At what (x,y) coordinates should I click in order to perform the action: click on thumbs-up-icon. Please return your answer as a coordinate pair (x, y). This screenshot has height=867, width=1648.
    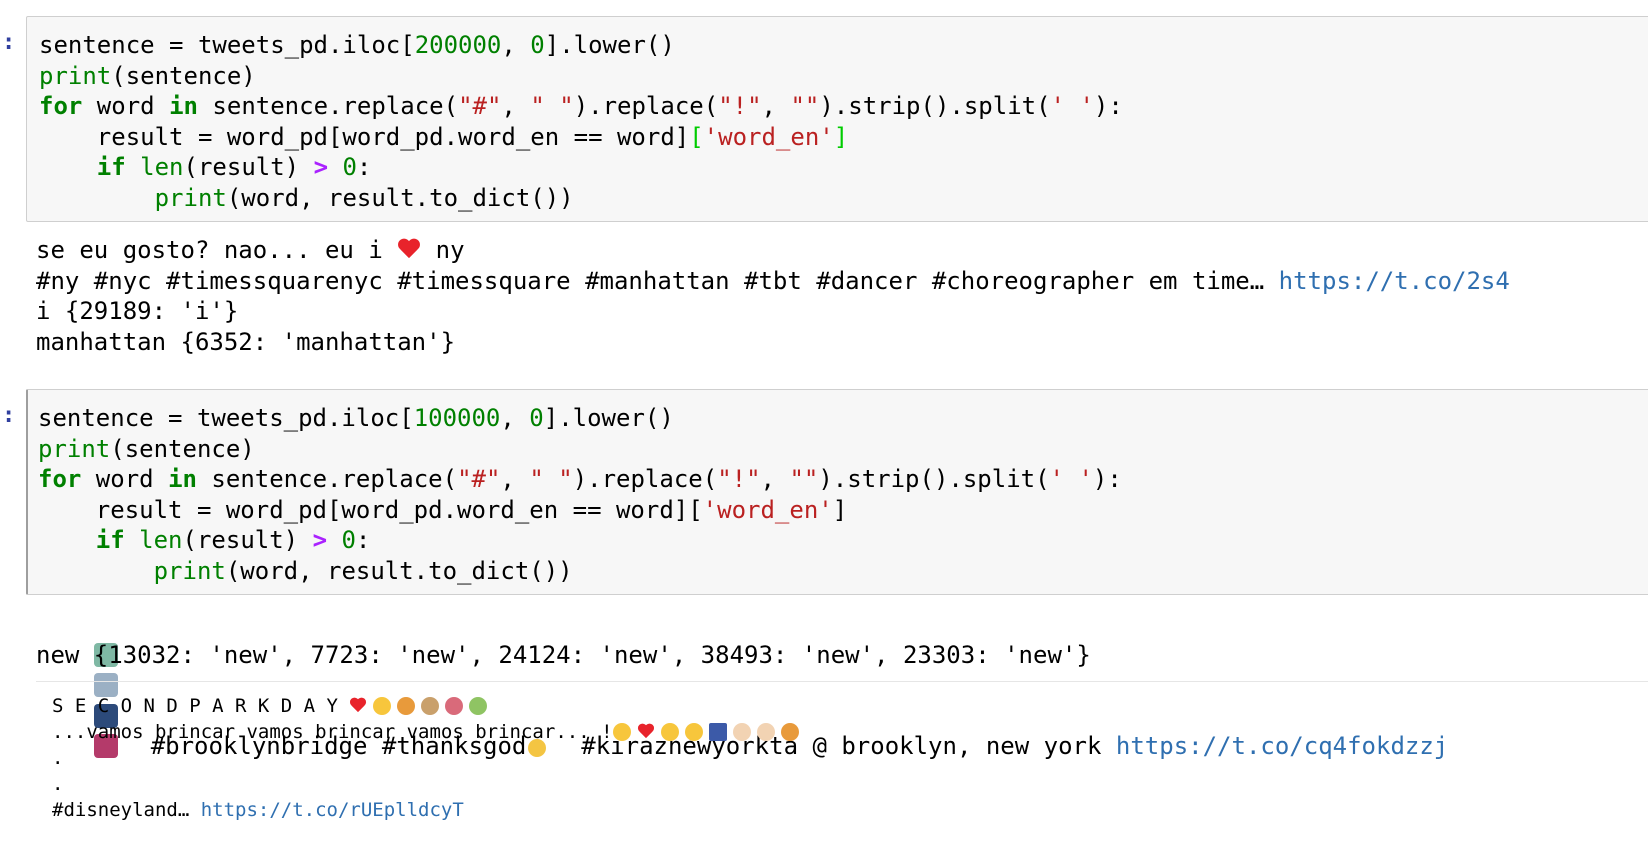
    Looking at the image, I should click on (765, 732).